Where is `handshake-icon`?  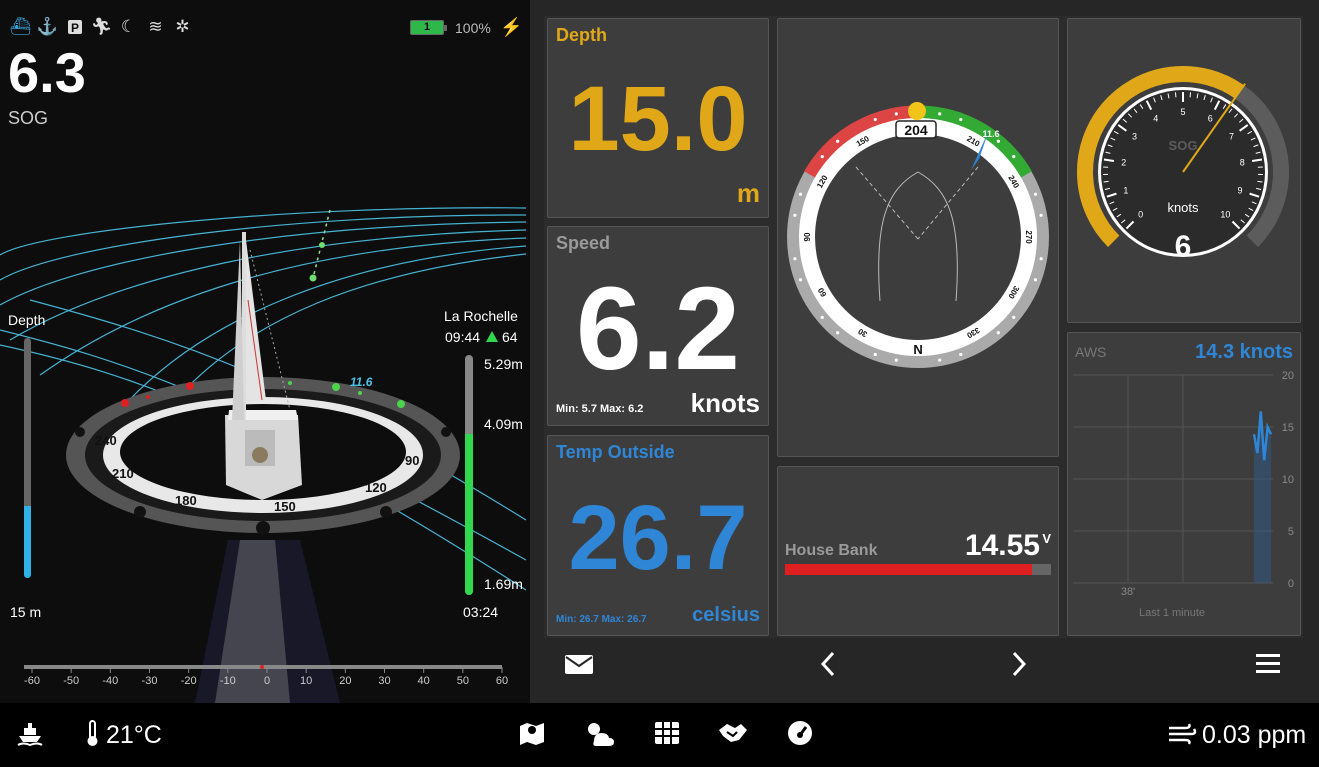
handshake-icon is located at coordinates (733, 733).